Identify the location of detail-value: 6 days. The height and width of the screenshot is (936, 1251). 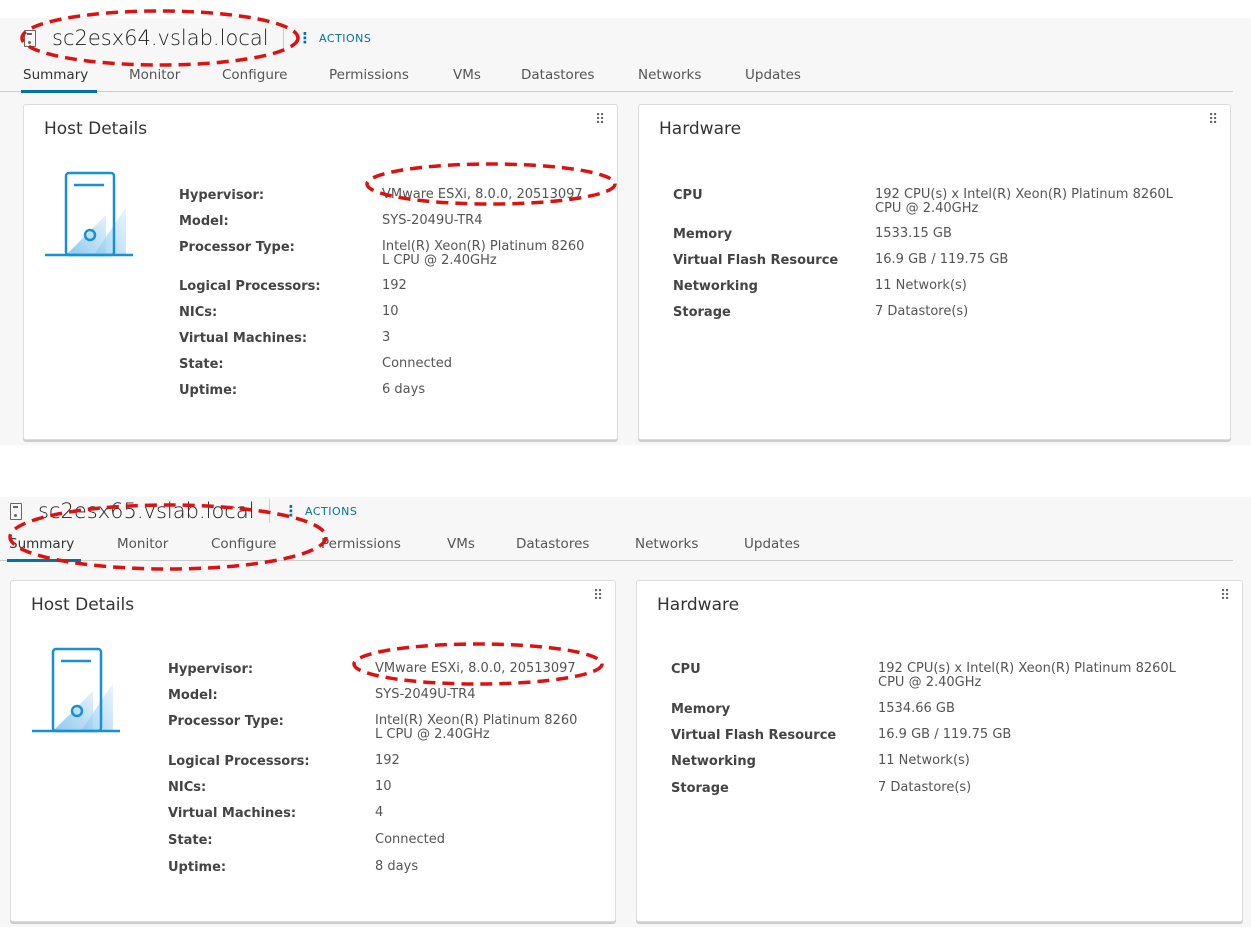
(404, 389).